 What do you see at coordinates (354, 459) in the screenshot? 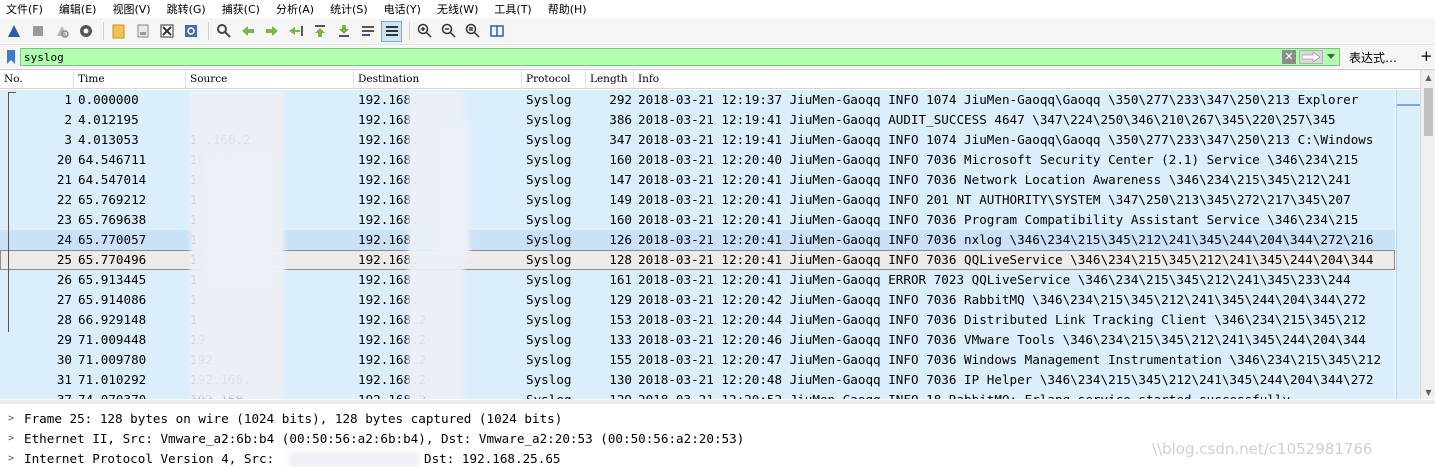
I see `redacted-ip` at bounding box center [354, 459].